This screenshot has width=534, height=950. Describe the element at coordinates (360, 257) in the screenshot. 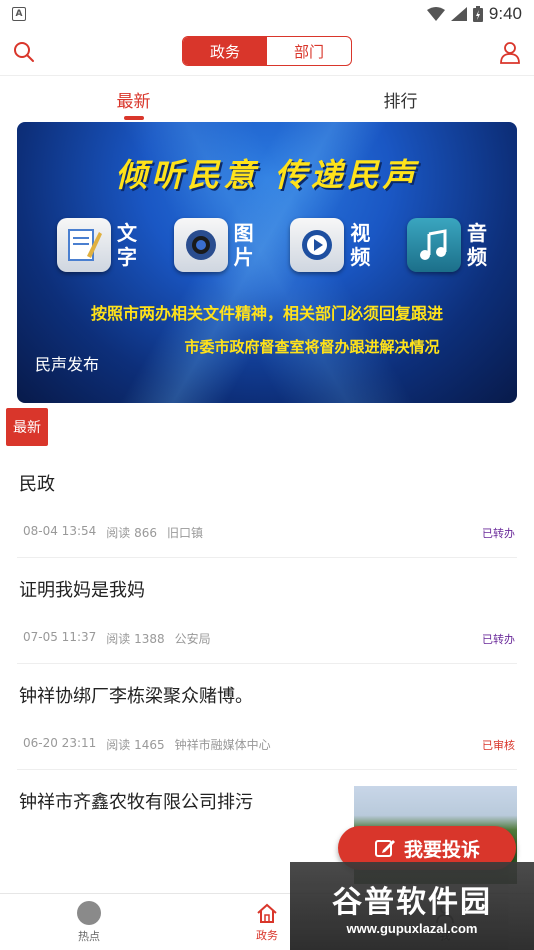

I see `banner-item-video-char2: 频` at that location.